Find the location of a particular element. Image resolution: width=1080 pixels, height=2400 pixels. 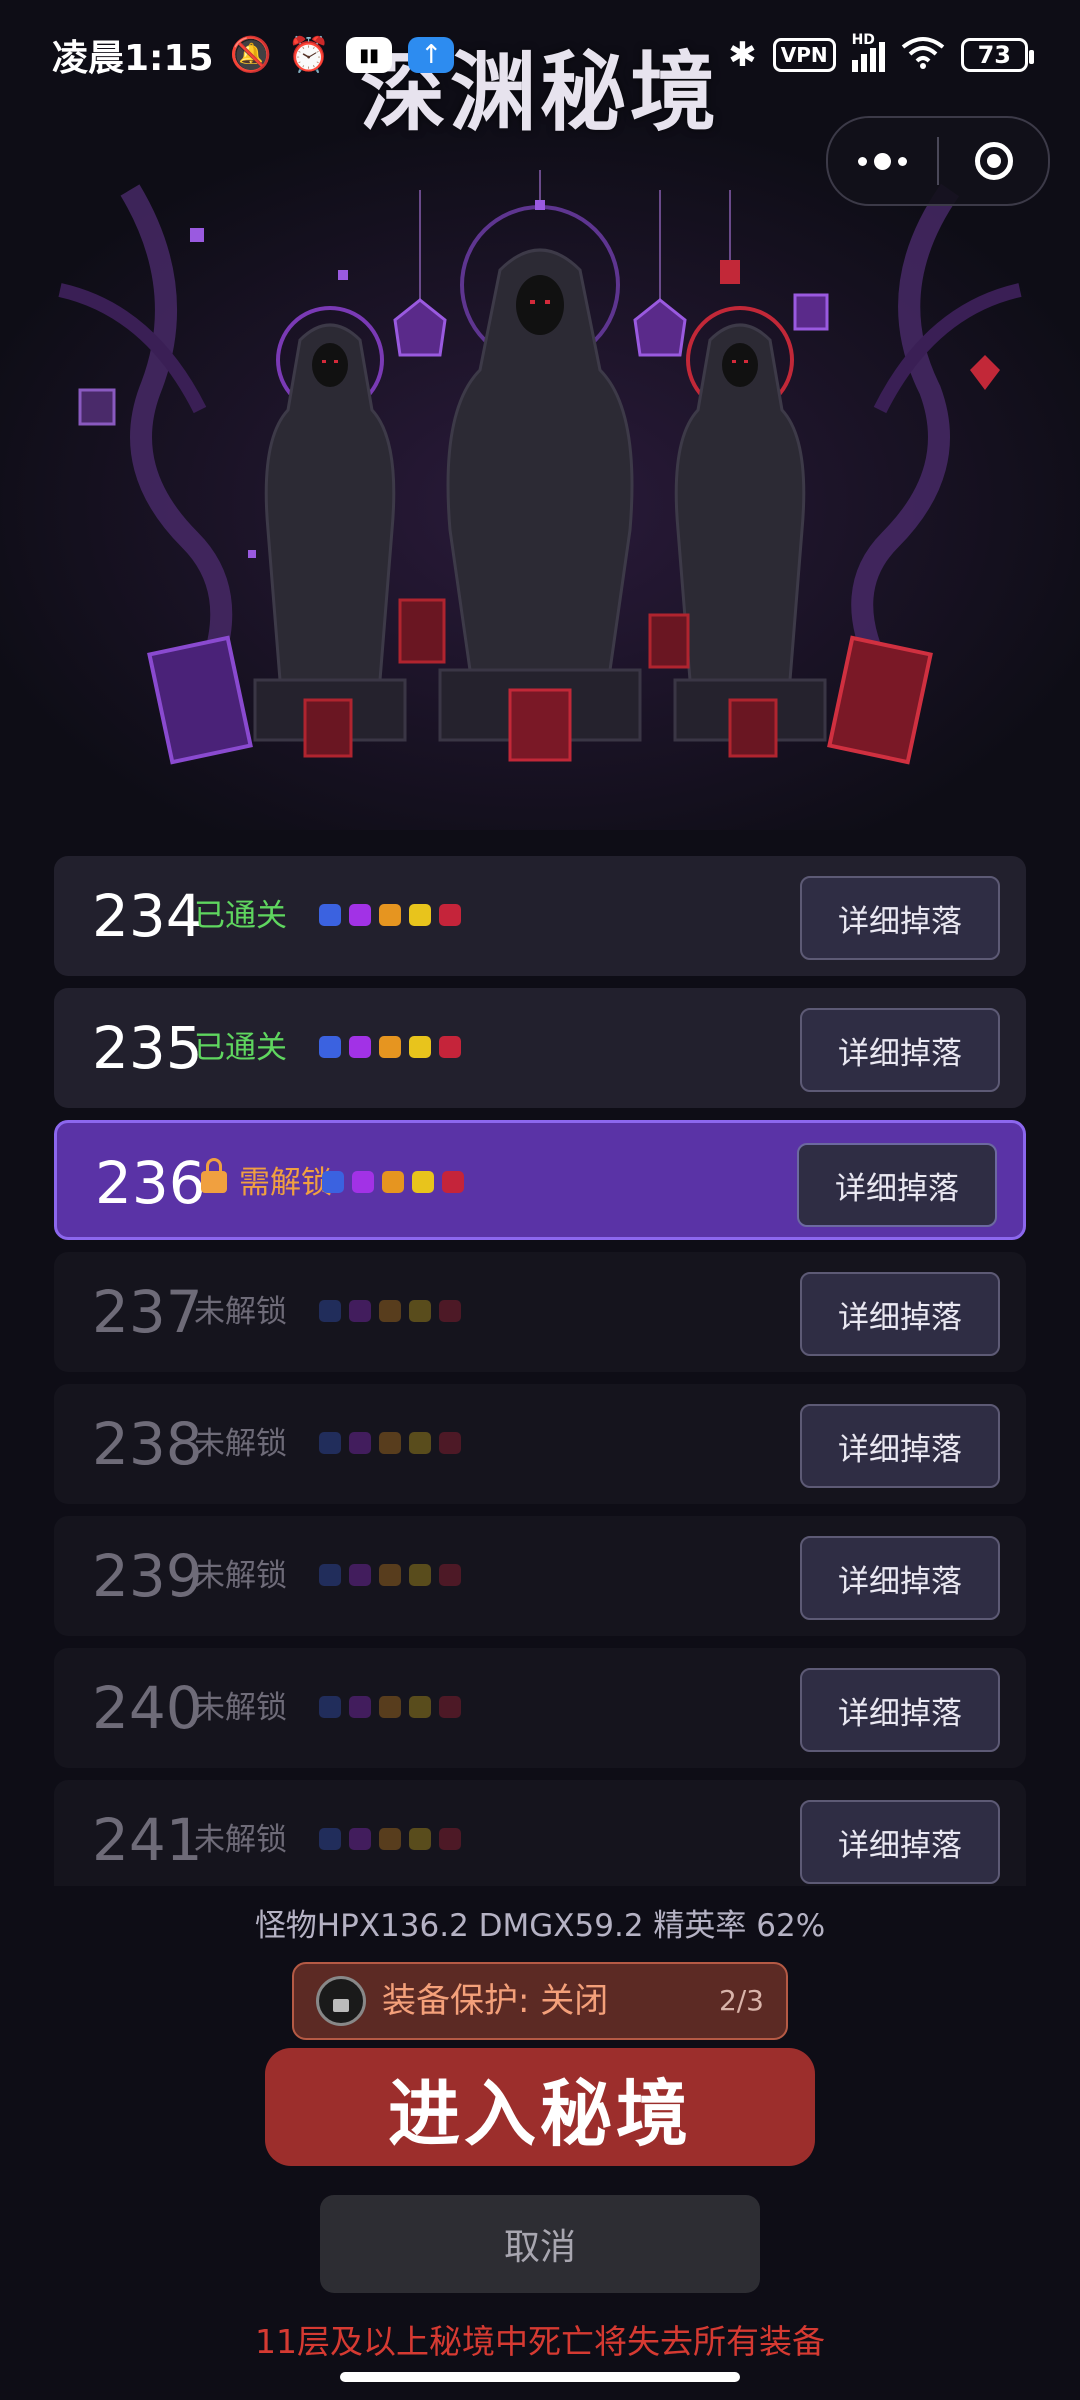

alarm-icon: ⏰ is located at coordinates (309, 55).